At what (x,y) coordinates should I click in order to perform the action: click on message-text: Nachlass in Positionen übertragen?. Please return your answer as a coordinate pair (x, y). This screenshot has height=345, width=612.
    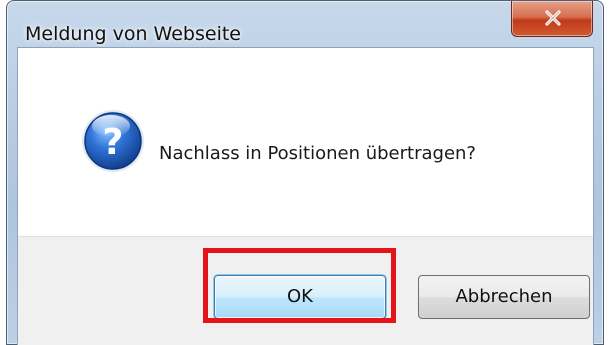
    Looking at the image, I should click on (317, 153).